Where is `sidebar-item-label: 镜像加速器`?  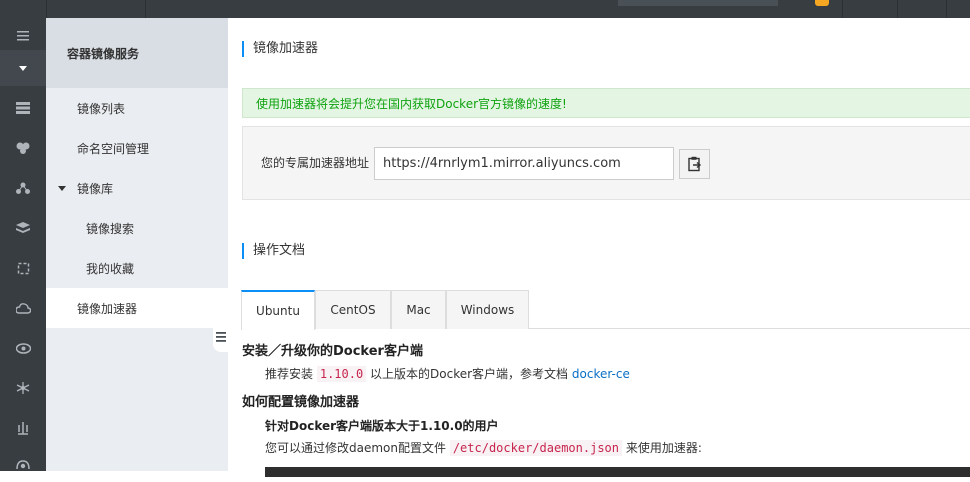 sidebar-item-label: 镜像加速器 is located at coordinates (107, 308).